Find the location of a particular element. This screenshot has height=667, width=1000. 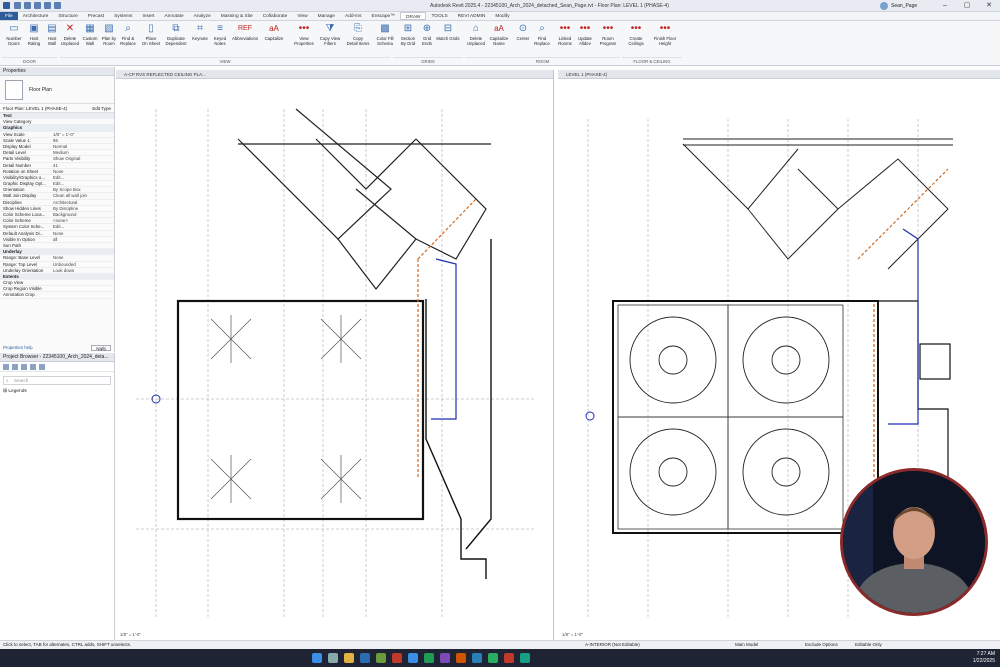

tab-systems: Systems is located at coordinates (123, 16).